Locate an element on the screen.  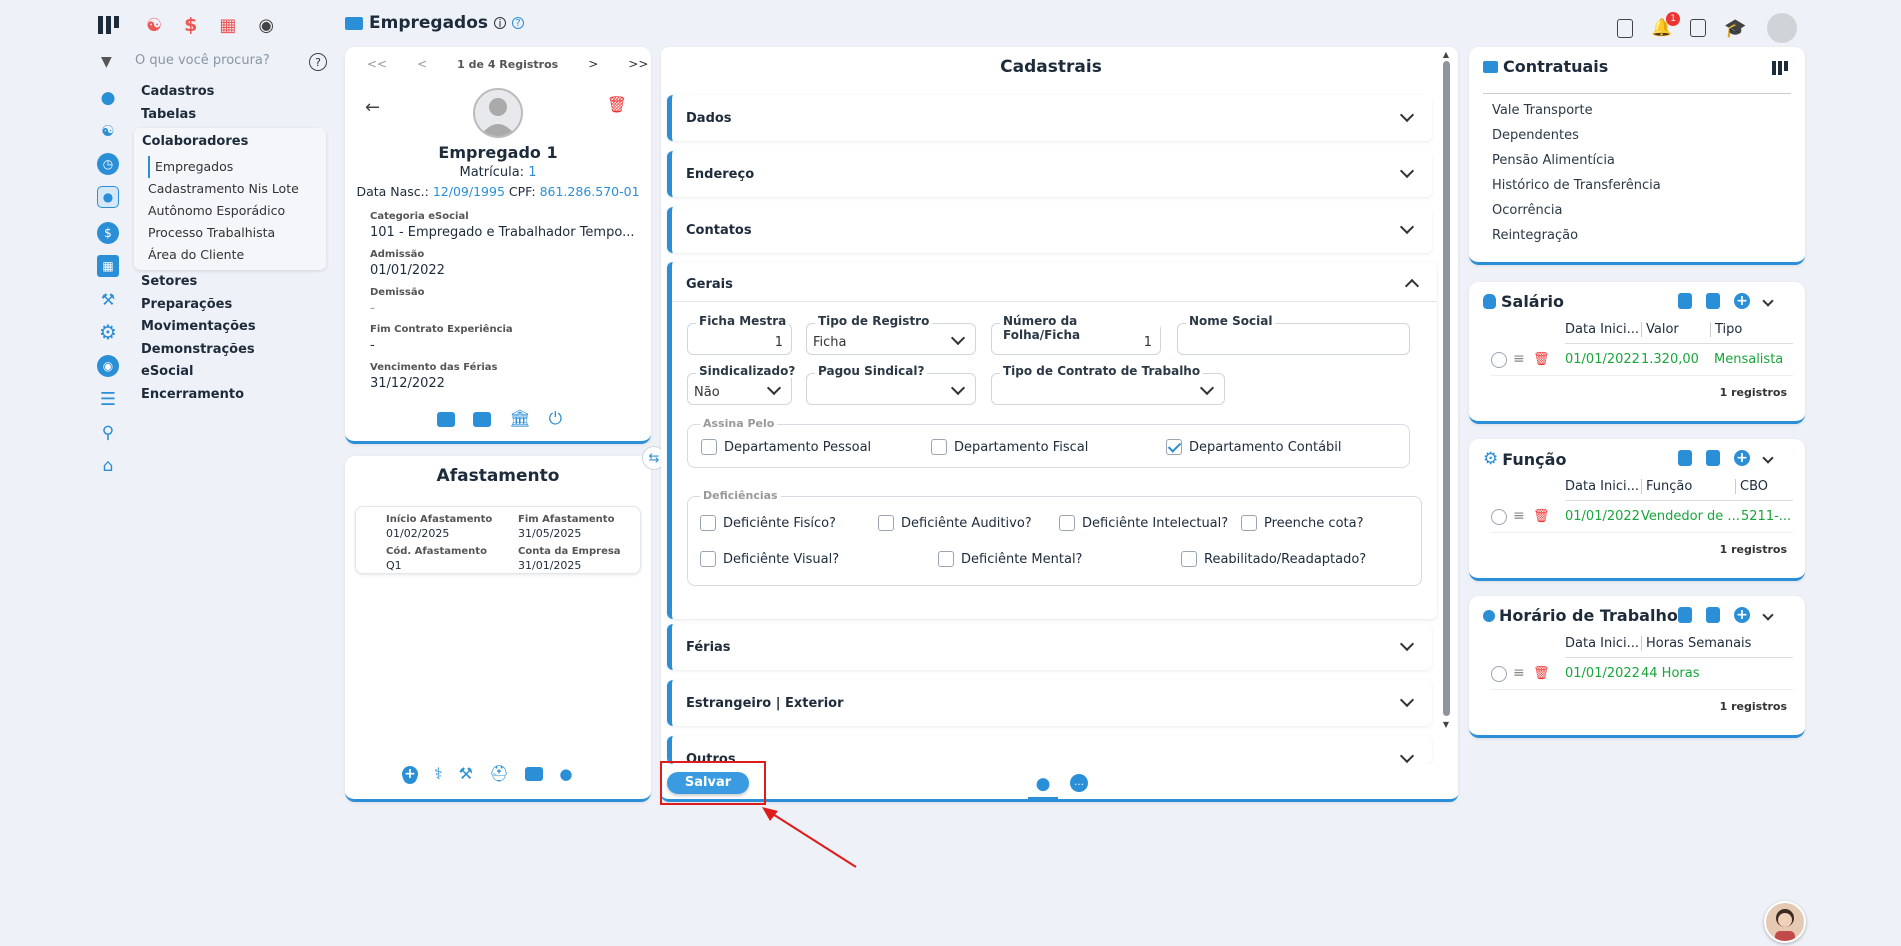
add-funcao-icon: + is located at coordinates (1742, 458).